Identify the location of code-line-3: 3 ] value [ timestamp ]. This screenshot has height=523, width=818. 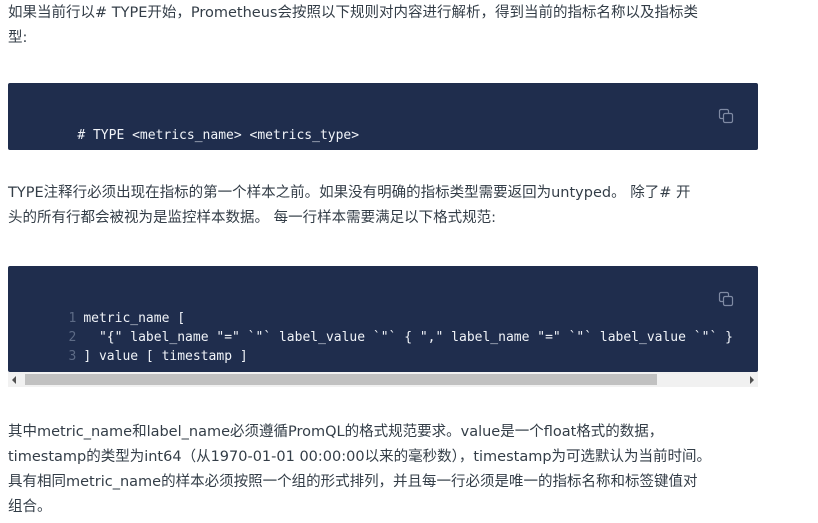
(127, 346).